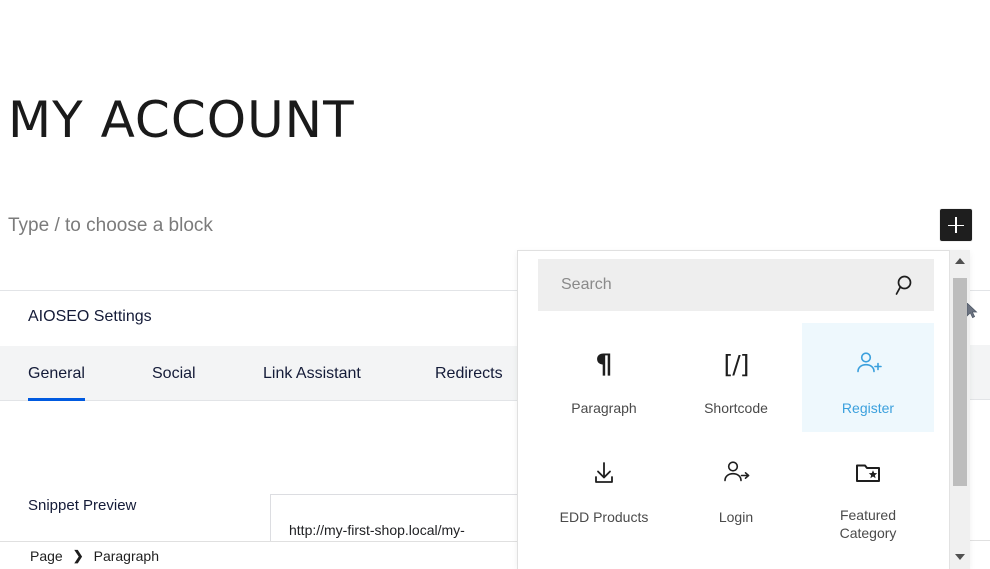 This screenshot has height=569, width=990. What do you see at coordinates (377, 530) in the screenshot?
I see `snippet-preview-url: http://my-first-shop.local/my-` at bounding box center [377, 530].